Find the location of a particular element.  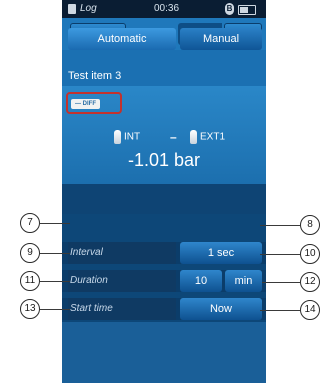

duration-row: Duration 10 min is located at coordinates (164, 281).